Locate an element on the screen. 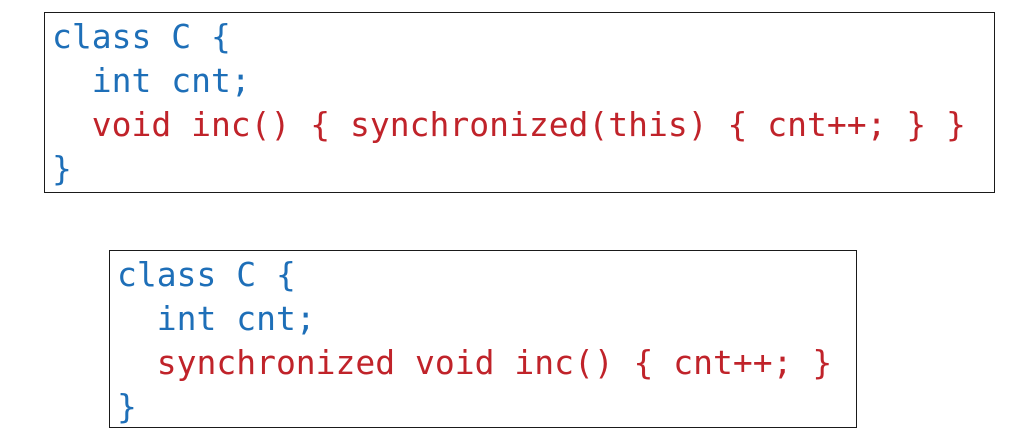  code-line-synchronized-method: synchronized void inc() { cnt++; } is located at coordinates (475, 362).